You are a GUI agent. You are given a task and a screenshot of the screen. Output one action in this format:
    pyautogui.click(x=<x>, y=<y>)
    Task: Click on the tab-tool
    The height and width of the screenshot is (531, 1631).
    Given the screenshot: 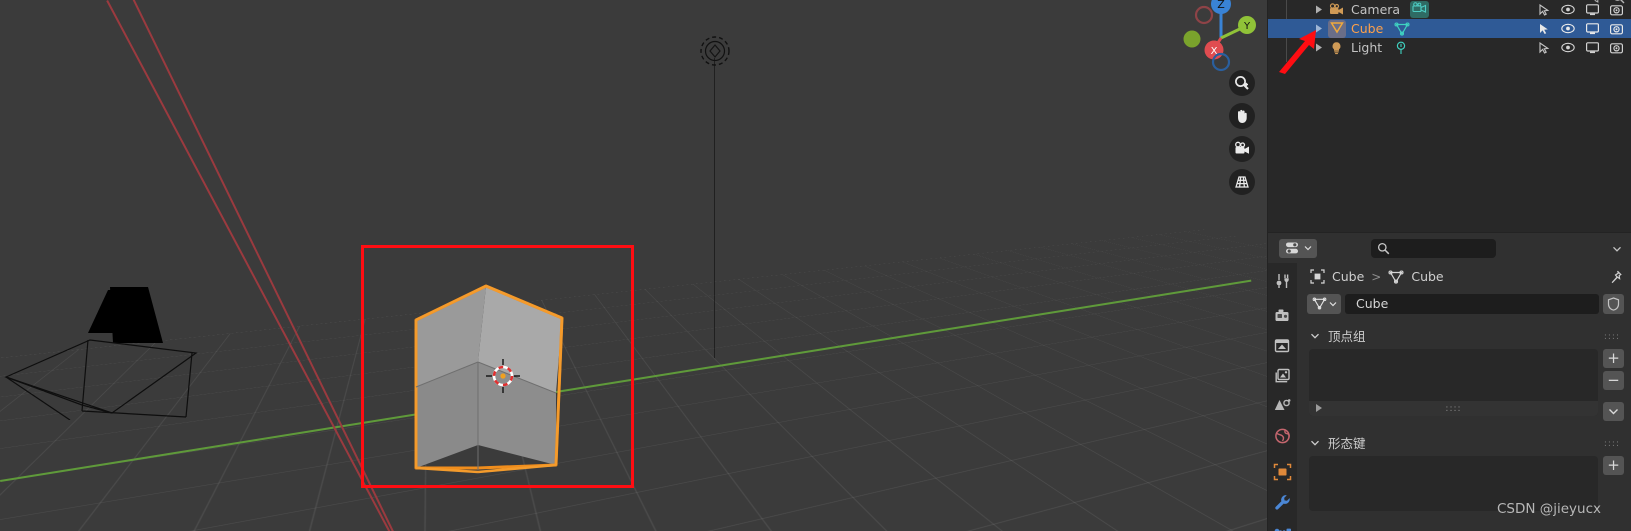 What is the action you would take?
    pyautogui.click(x=1283, y=281)
    